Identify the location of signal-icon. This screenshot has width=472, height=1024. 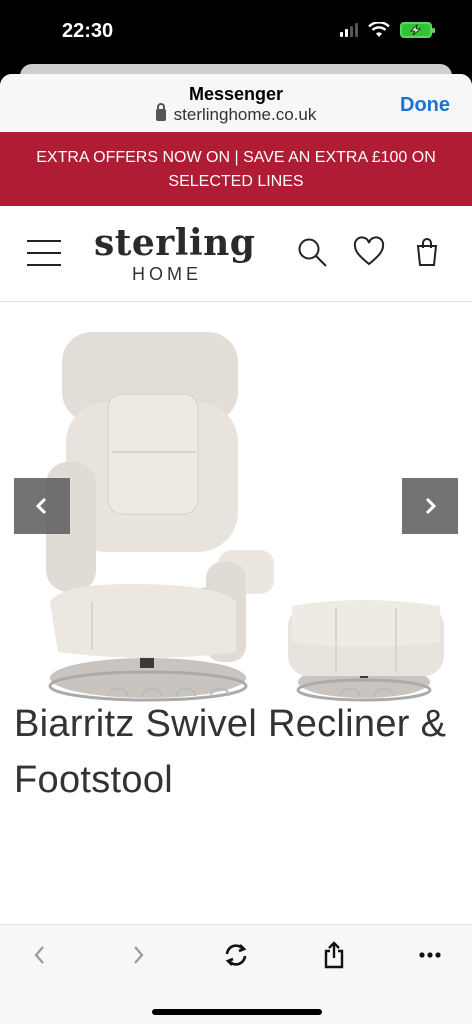
(349, 30).